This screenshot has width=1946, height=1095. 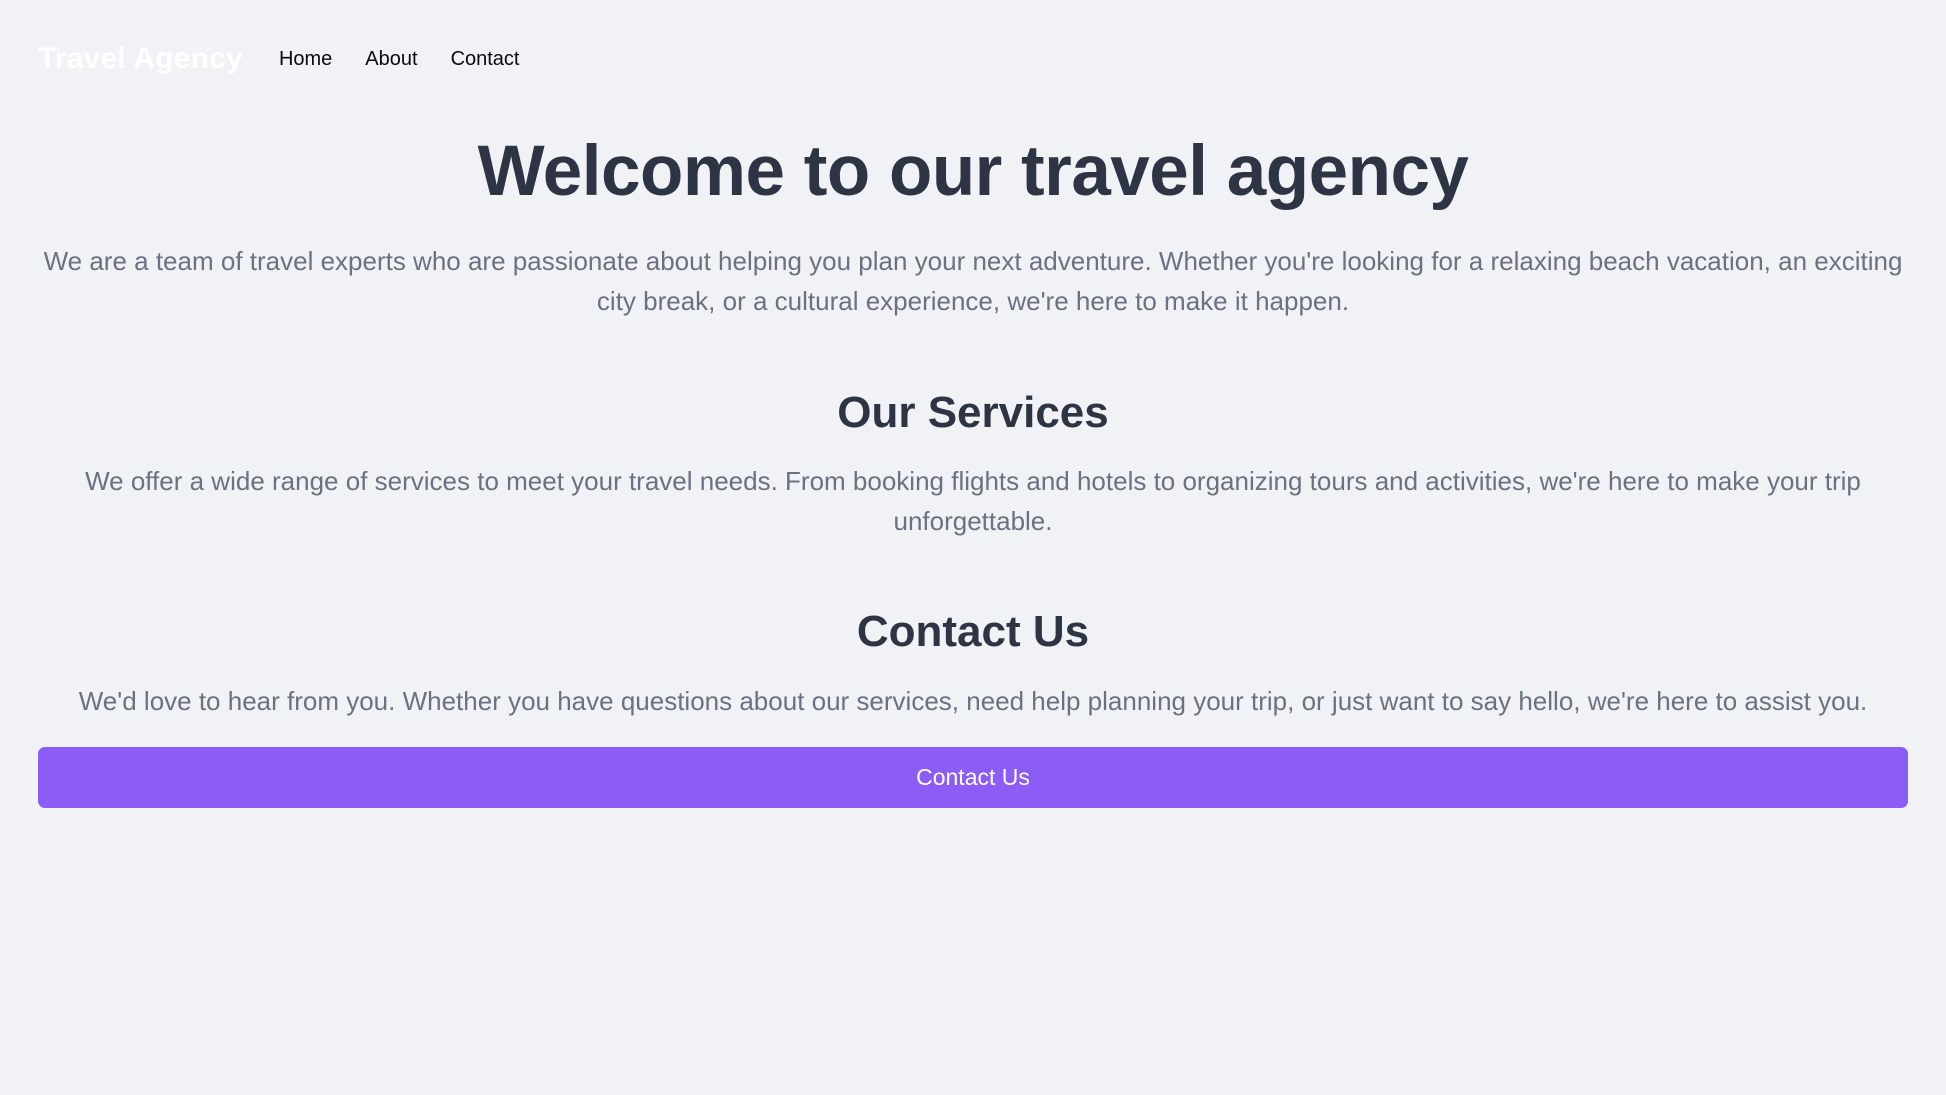 What do you see at coordinates (973, 412) in the screenshot?
I see `services-title: Our Services` at bounding box center [973, 412].